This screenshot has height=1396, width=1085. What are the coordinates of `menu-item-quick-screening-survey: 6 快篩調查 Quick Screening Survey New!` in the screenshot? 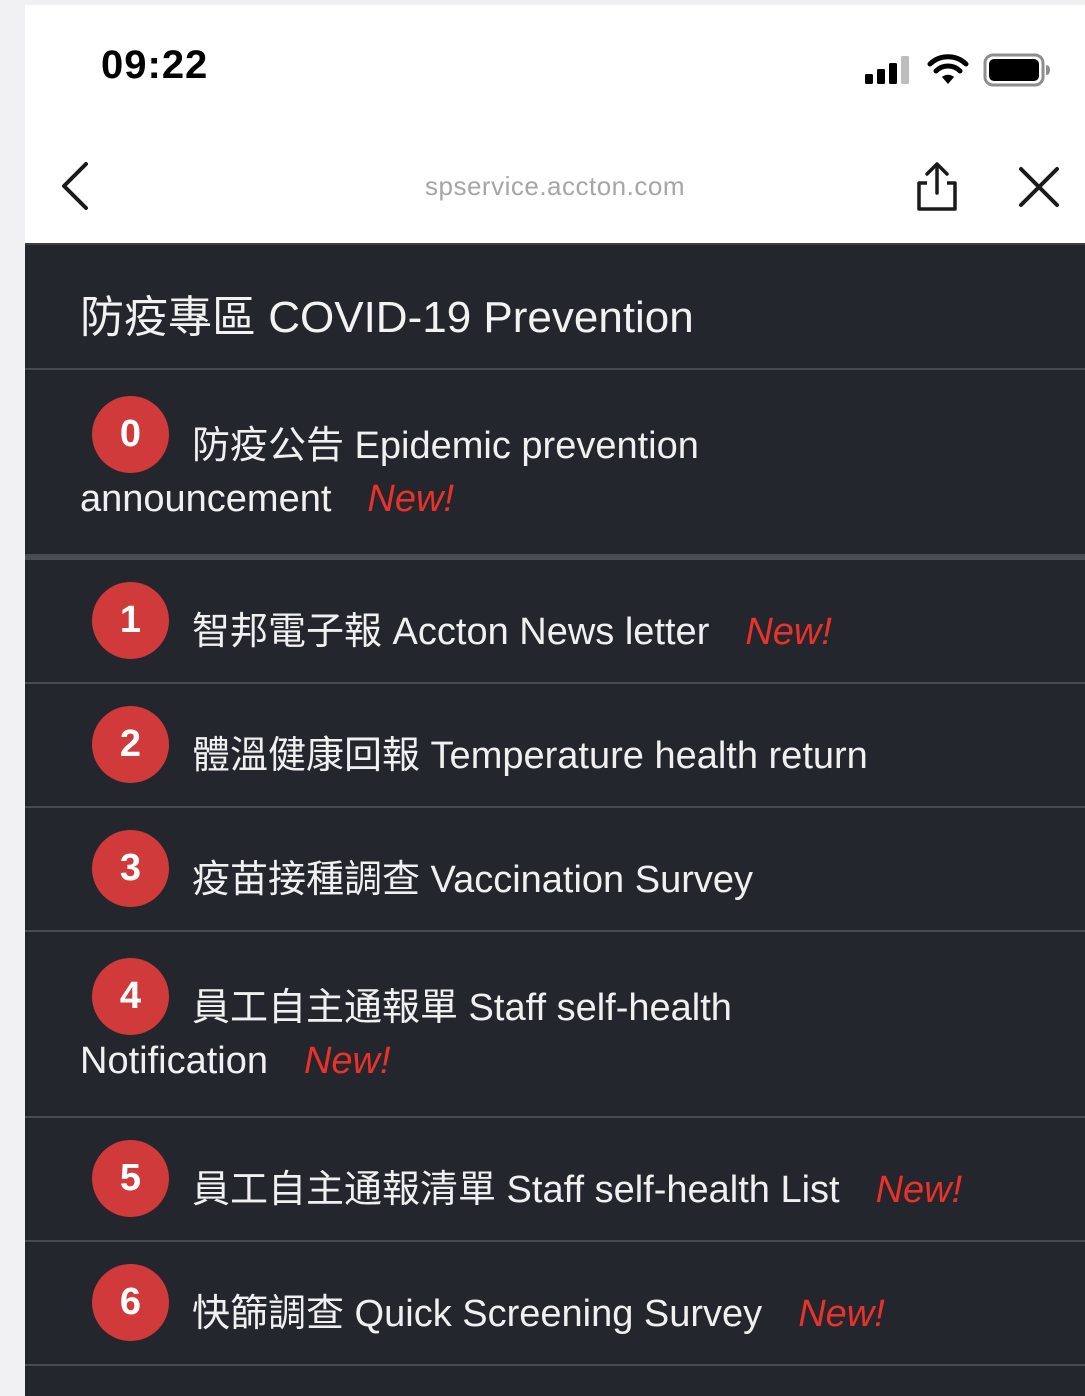 It's located at (555, 1304).